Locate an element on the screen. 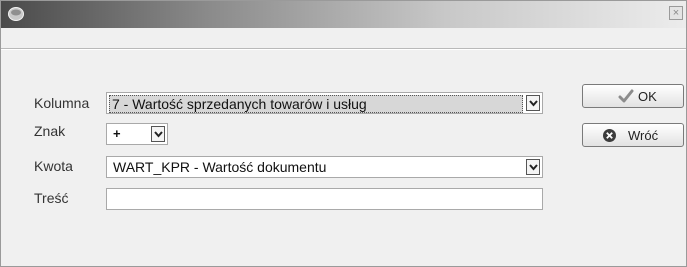 The height and width of the screenshot is (267, 687). znak-value: + is located at coordinates (117, 133).